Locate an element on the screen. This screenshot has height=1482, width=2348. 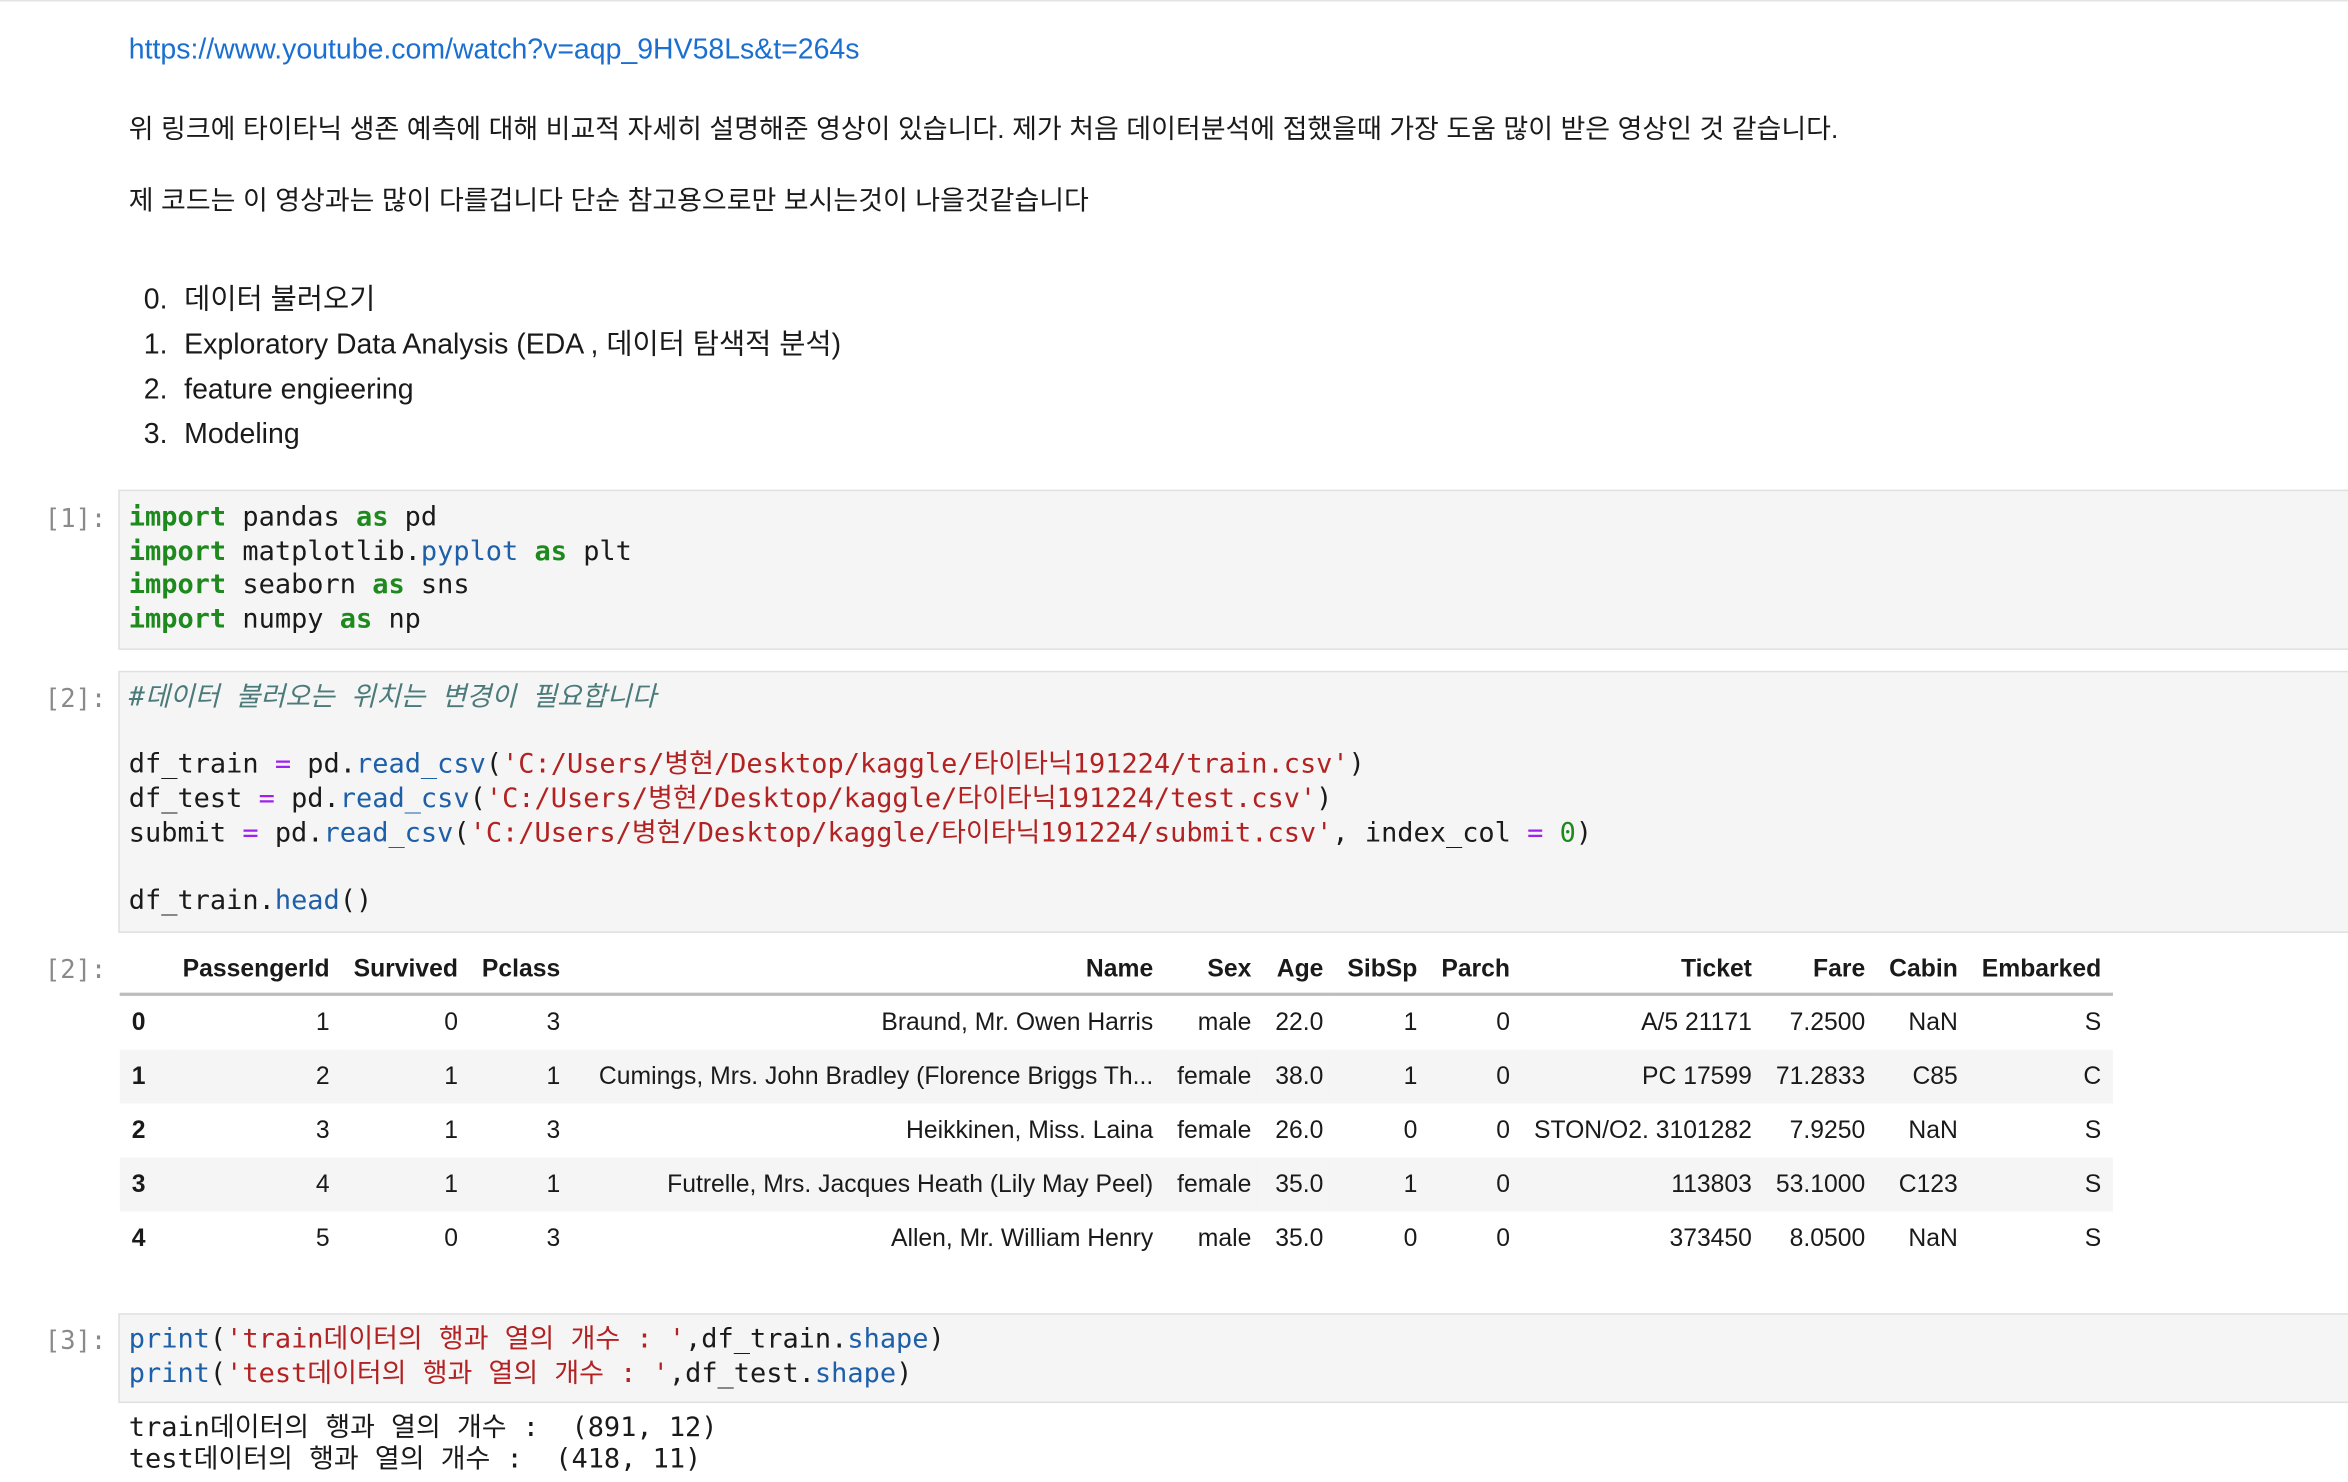
table-cell: 5 is located at coordinates (322, 1238).